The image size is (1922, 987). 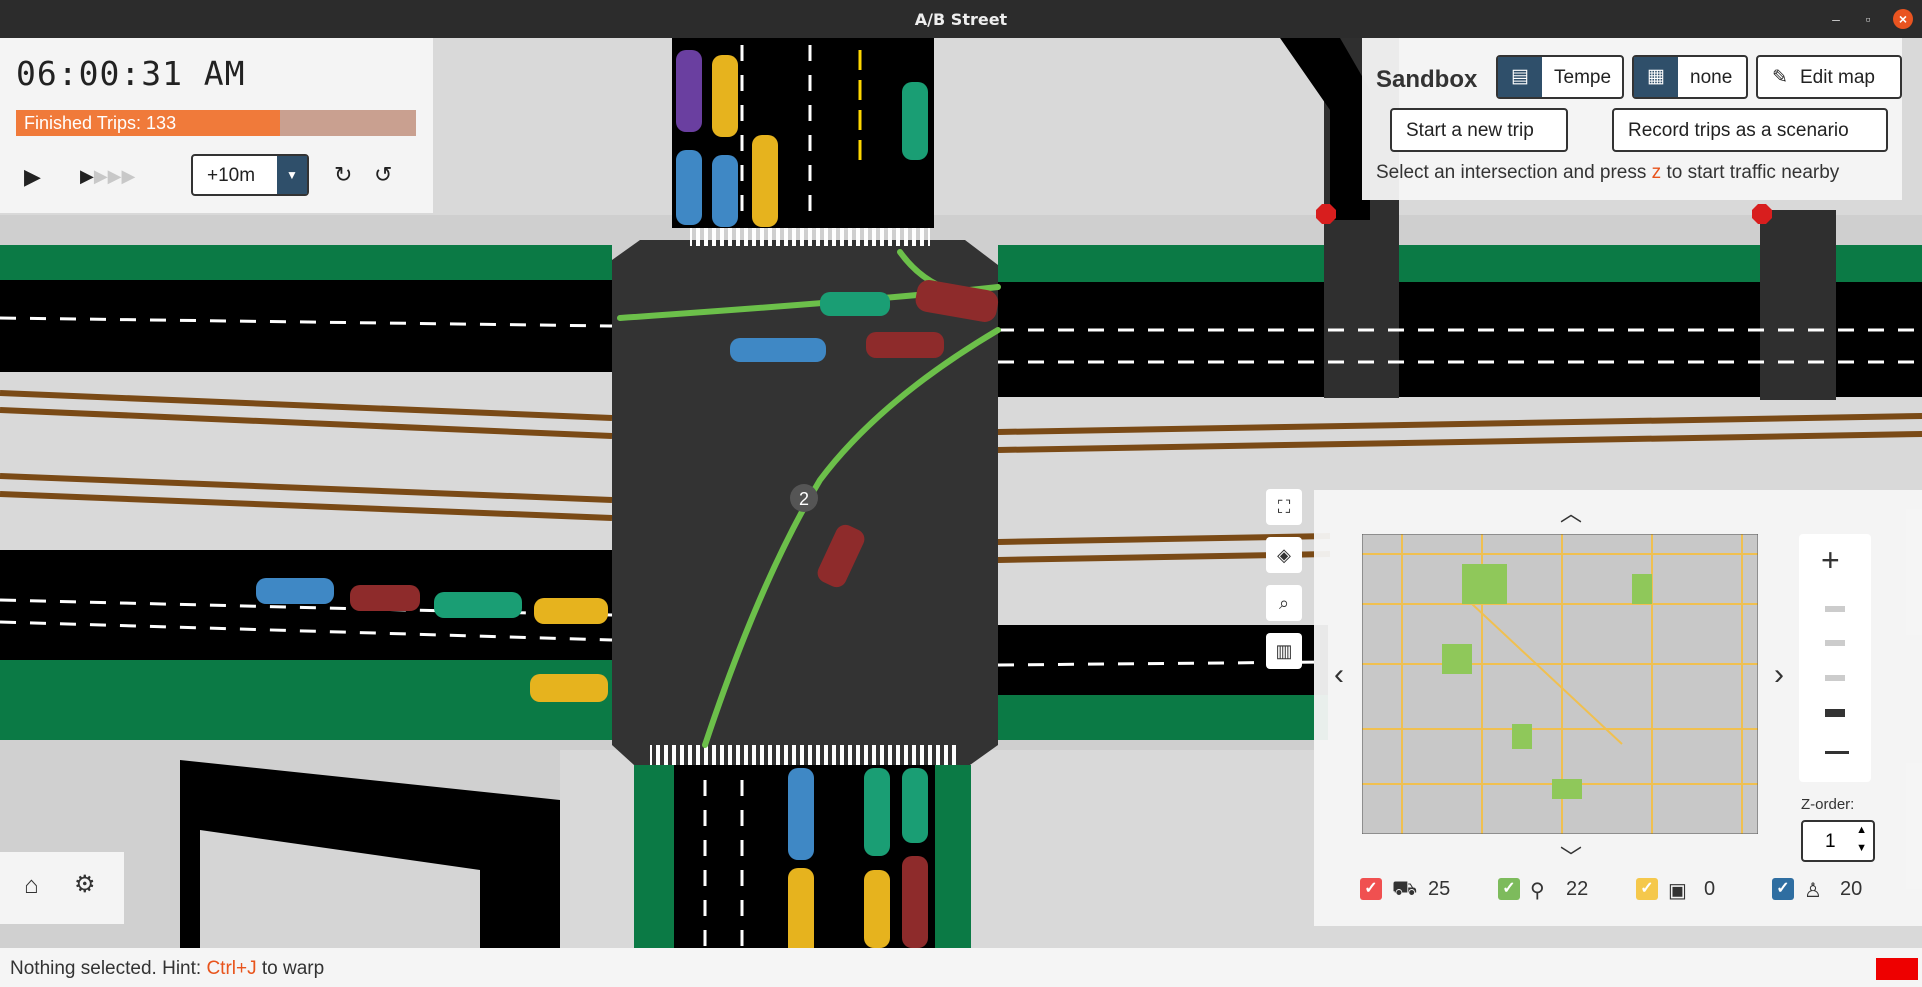 What do you see at coordinates (1813, 891) in the screenshot?
I see `walk-icon: ♙` at bounding box center [1813, 891].